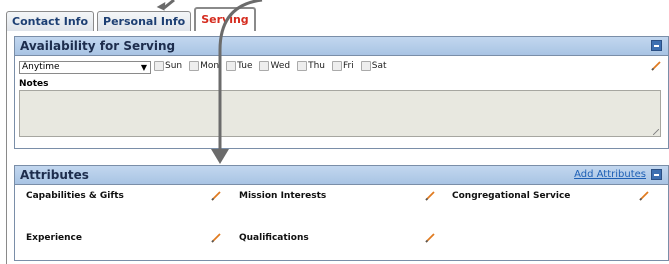  Describe the element at coordinates (144, 21) in the screenshot. I see `tab-personal-info: Personal Info` at that location.